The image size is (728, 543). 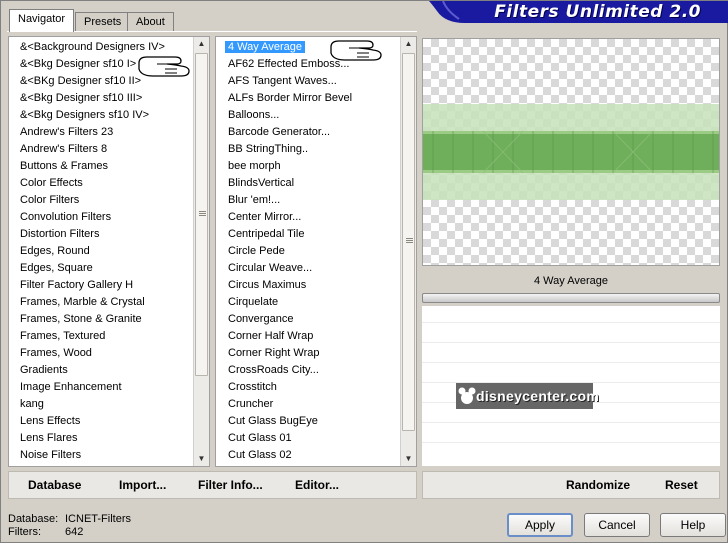 I want to click on filter-item-label: BB StringThing.., so click(x=268, y=149).